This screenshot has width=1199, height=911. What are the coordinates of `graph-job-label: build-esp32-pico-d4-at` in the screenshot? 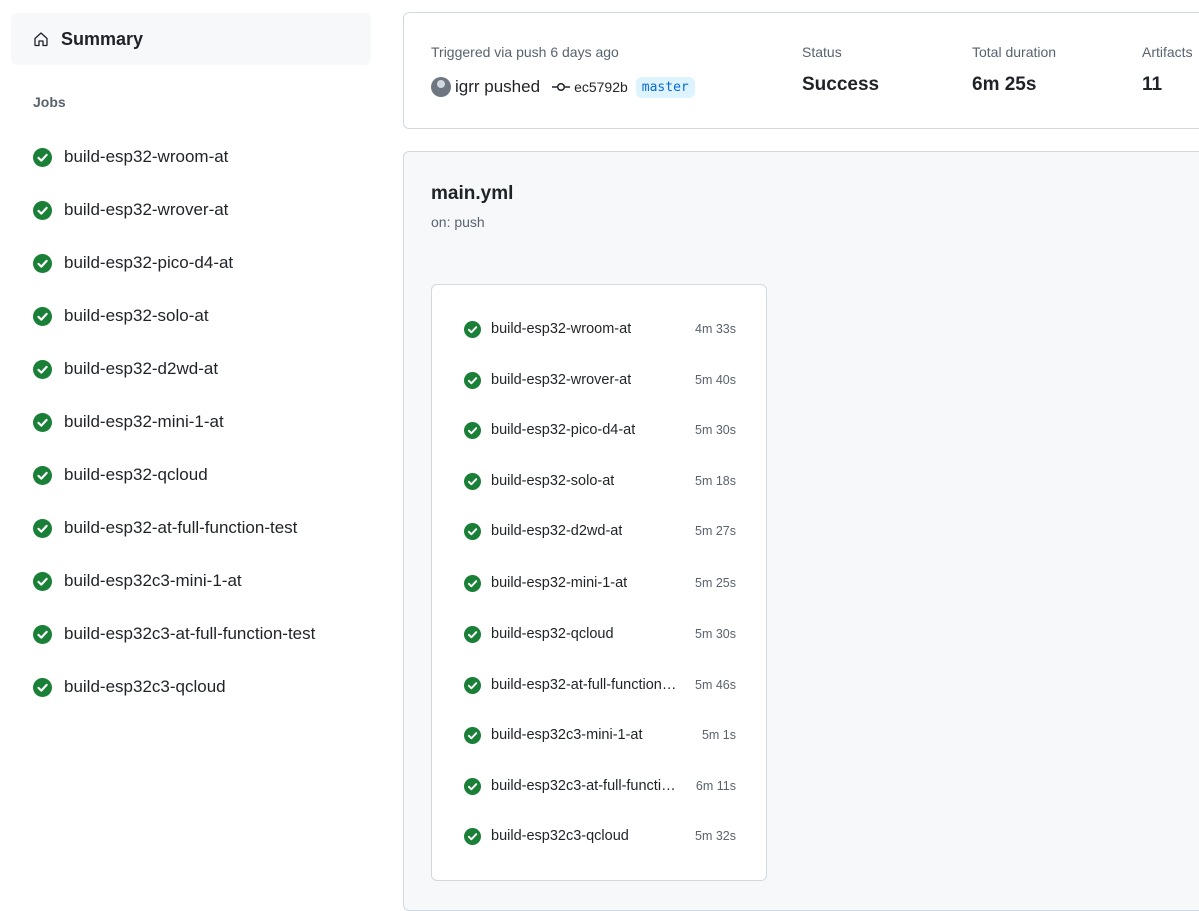 It's located at (563, 430).